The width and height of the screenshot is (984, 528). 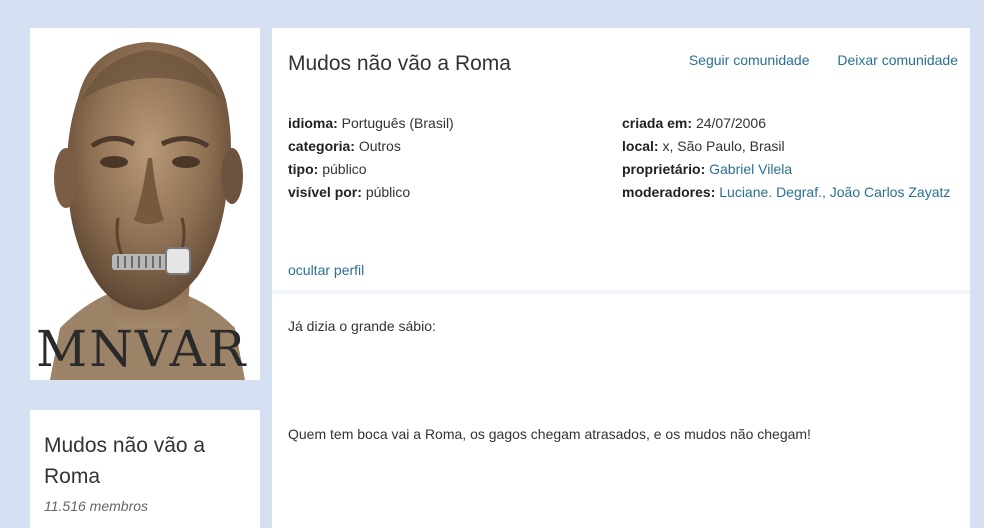 I want to click on info-label: idioma:, so click(x=313, y=123).